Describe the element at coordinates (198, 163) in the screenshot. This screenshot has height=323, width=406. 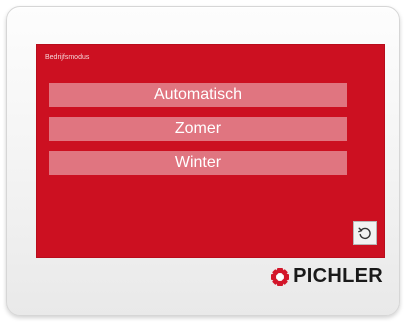
I see `mode-button-winter: Winter` at that location.